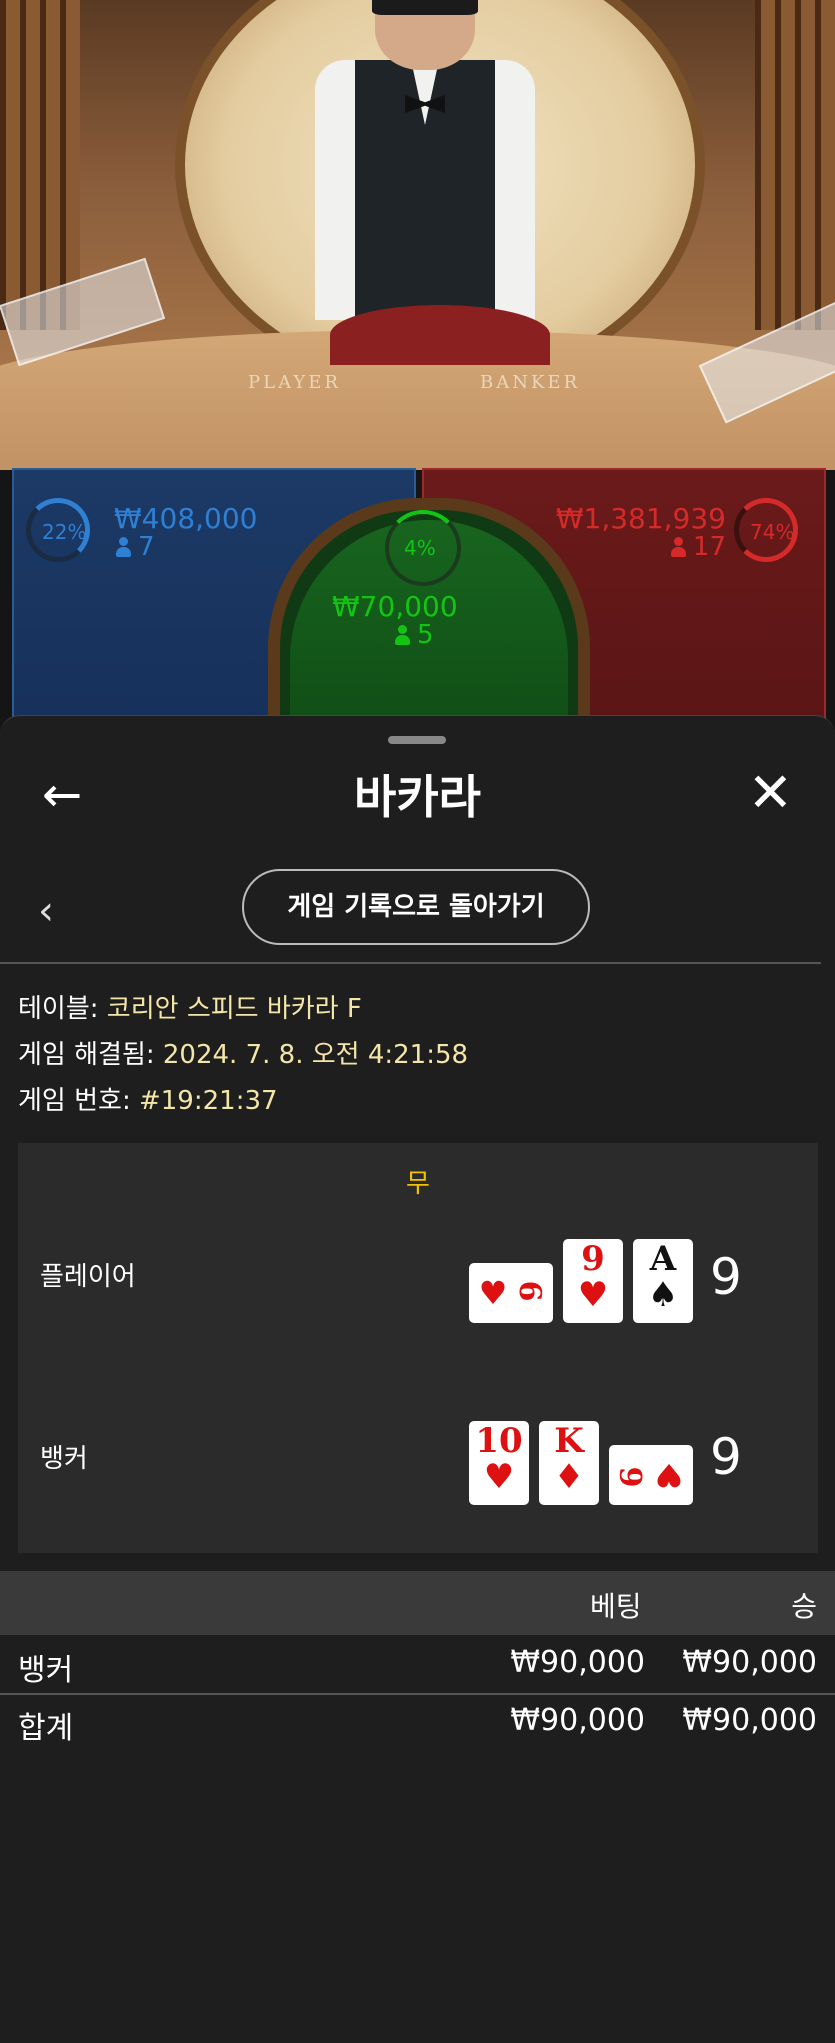 The height and width of the screenshot is (2043, 835). What do you see at coordinates (420, 548) in the screenshot?
I see `tie-pct: 4%` at bounding box center [420, 548].